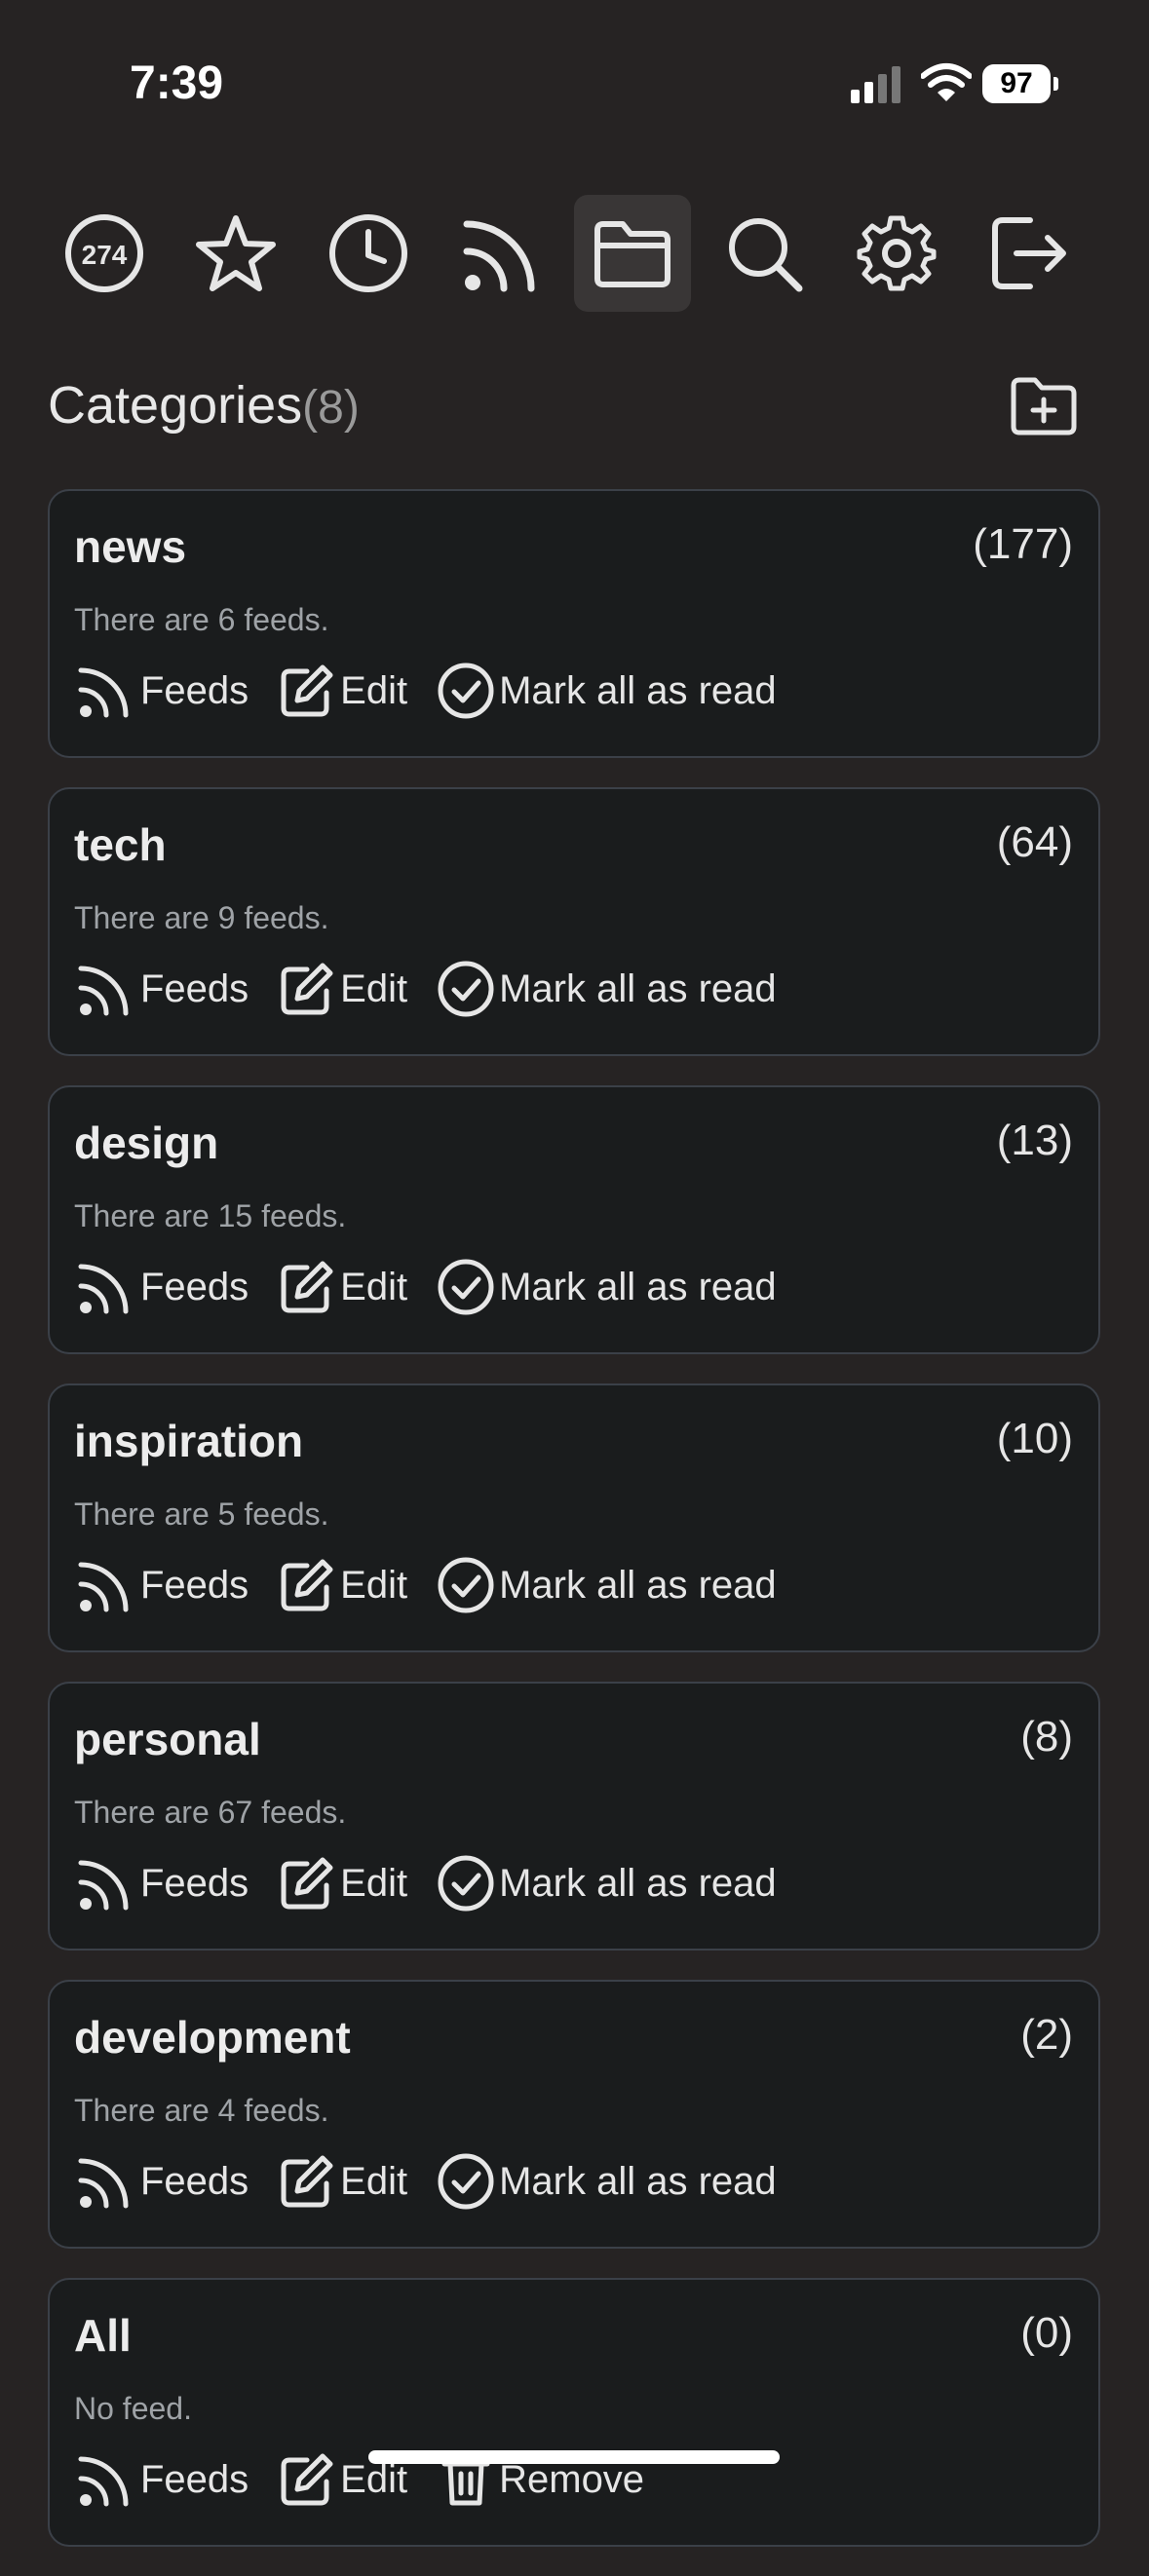  I want to click on category-feed-count: There are 9 feeds., so click(201, 917).